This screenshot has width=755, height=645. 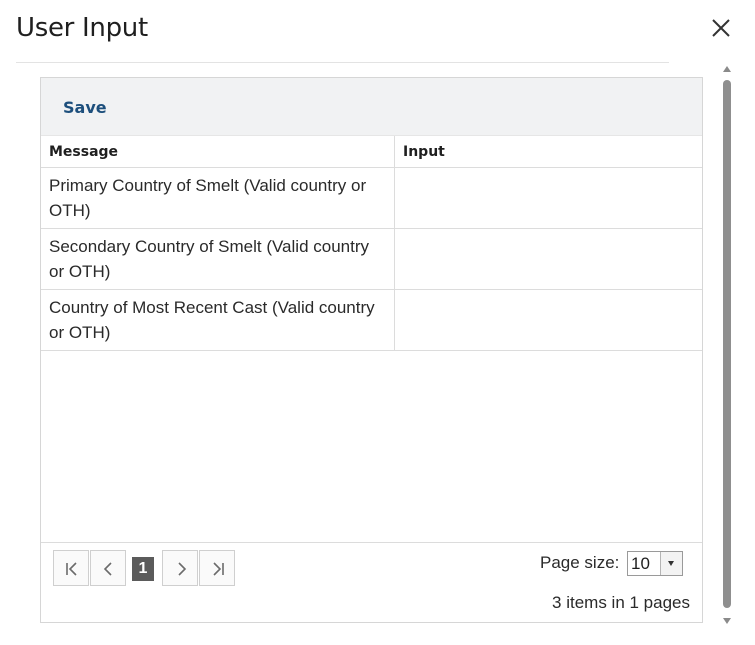 I want to click on title-divider, so click(x=342, y=62).